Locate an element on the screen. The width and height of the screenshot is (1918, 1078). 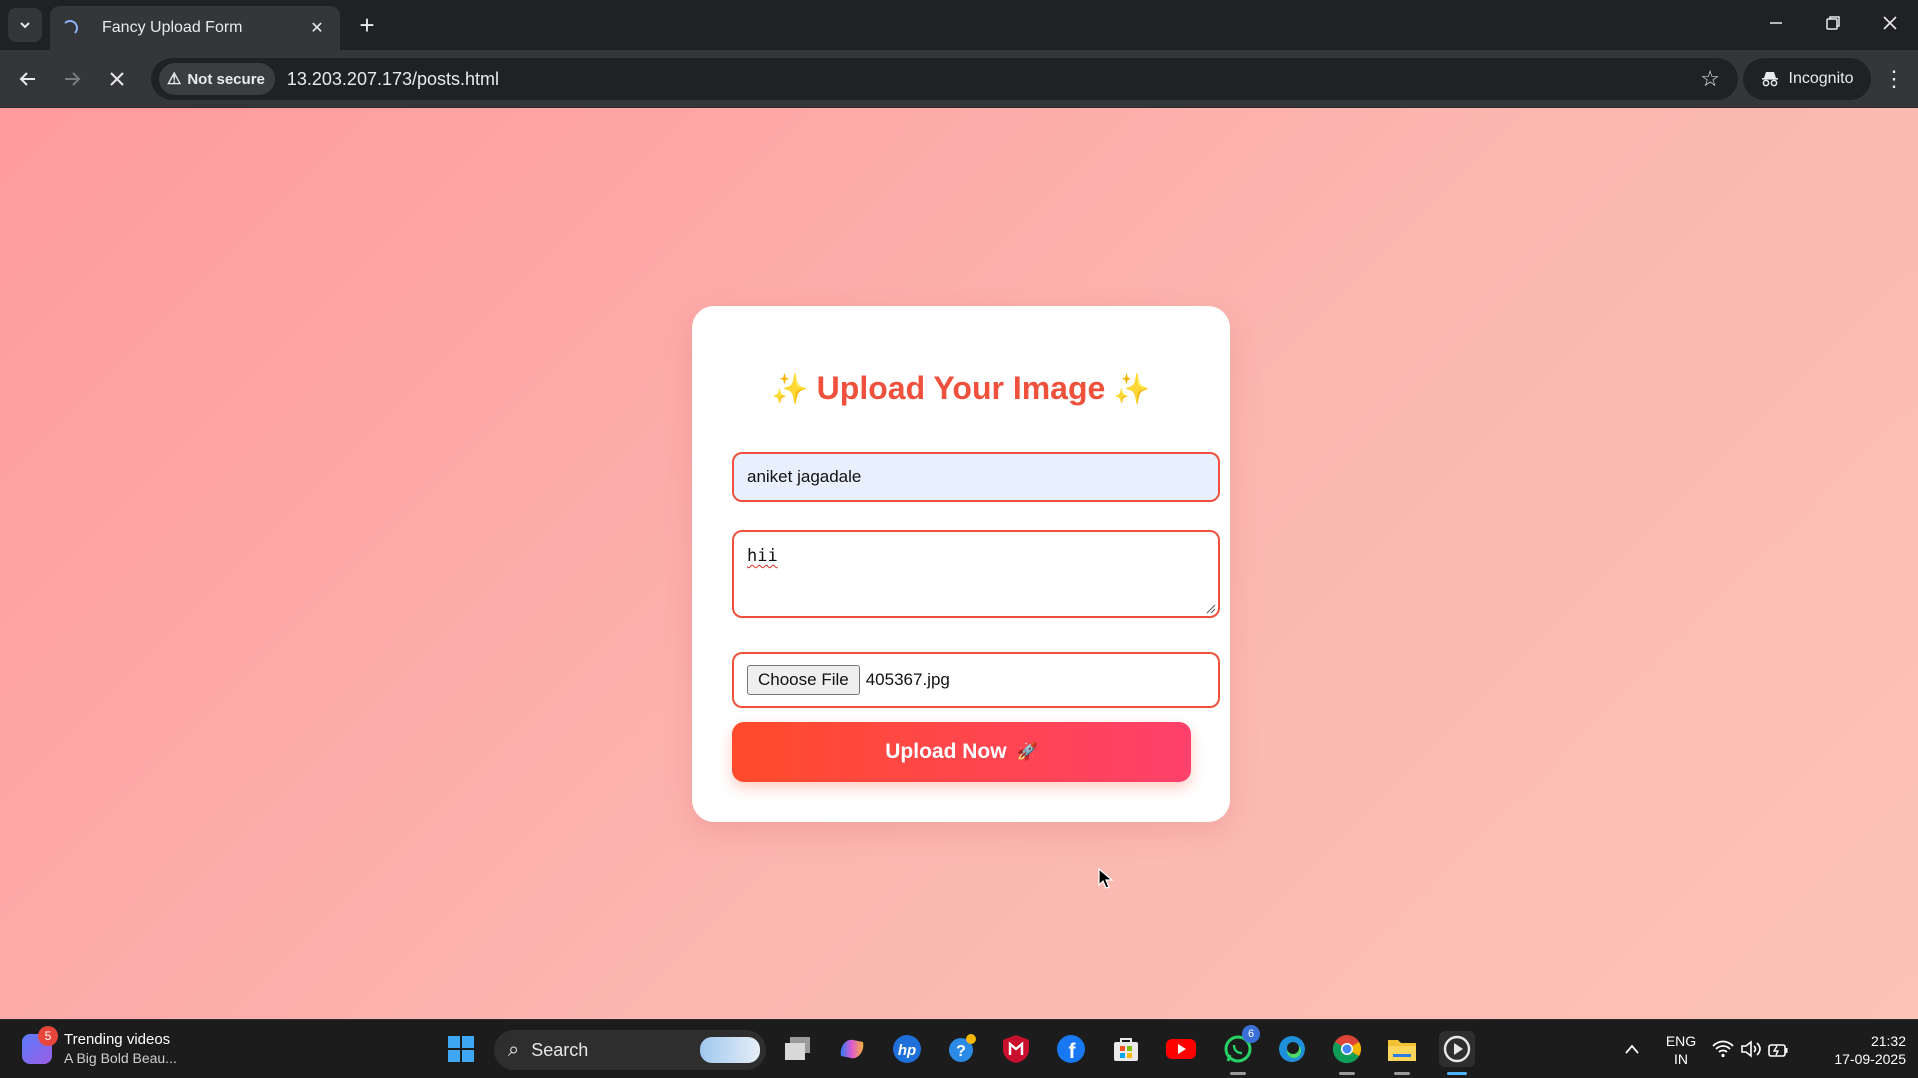
address-bar: ⚠ Not secure 13.203.207.173/posts.html ☆ is located at coordinates (944, 79).